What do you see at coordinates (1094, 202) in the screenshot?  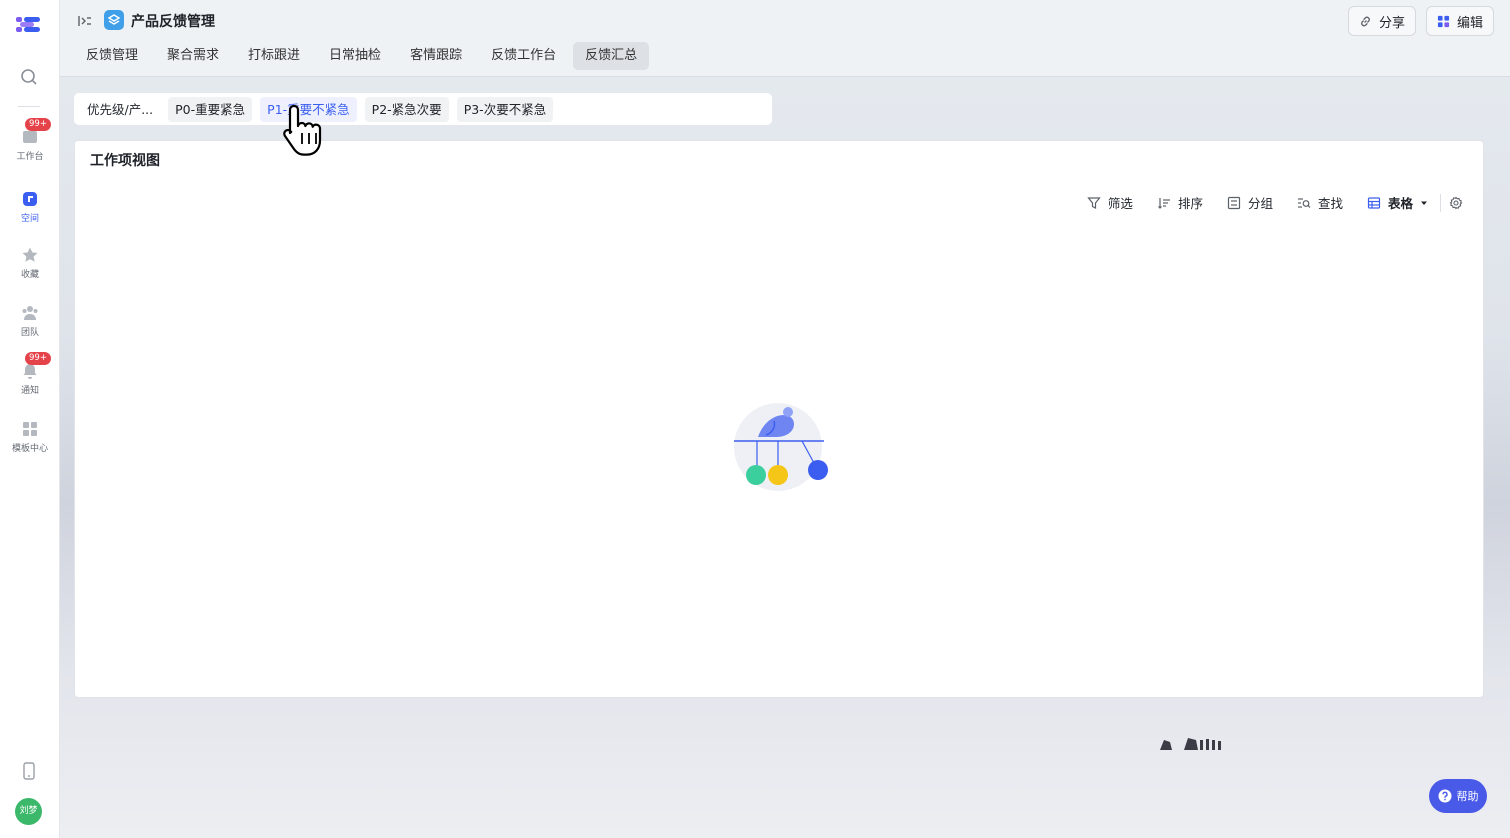 I see `funnel-icon` at bounding box center [1094, 202].